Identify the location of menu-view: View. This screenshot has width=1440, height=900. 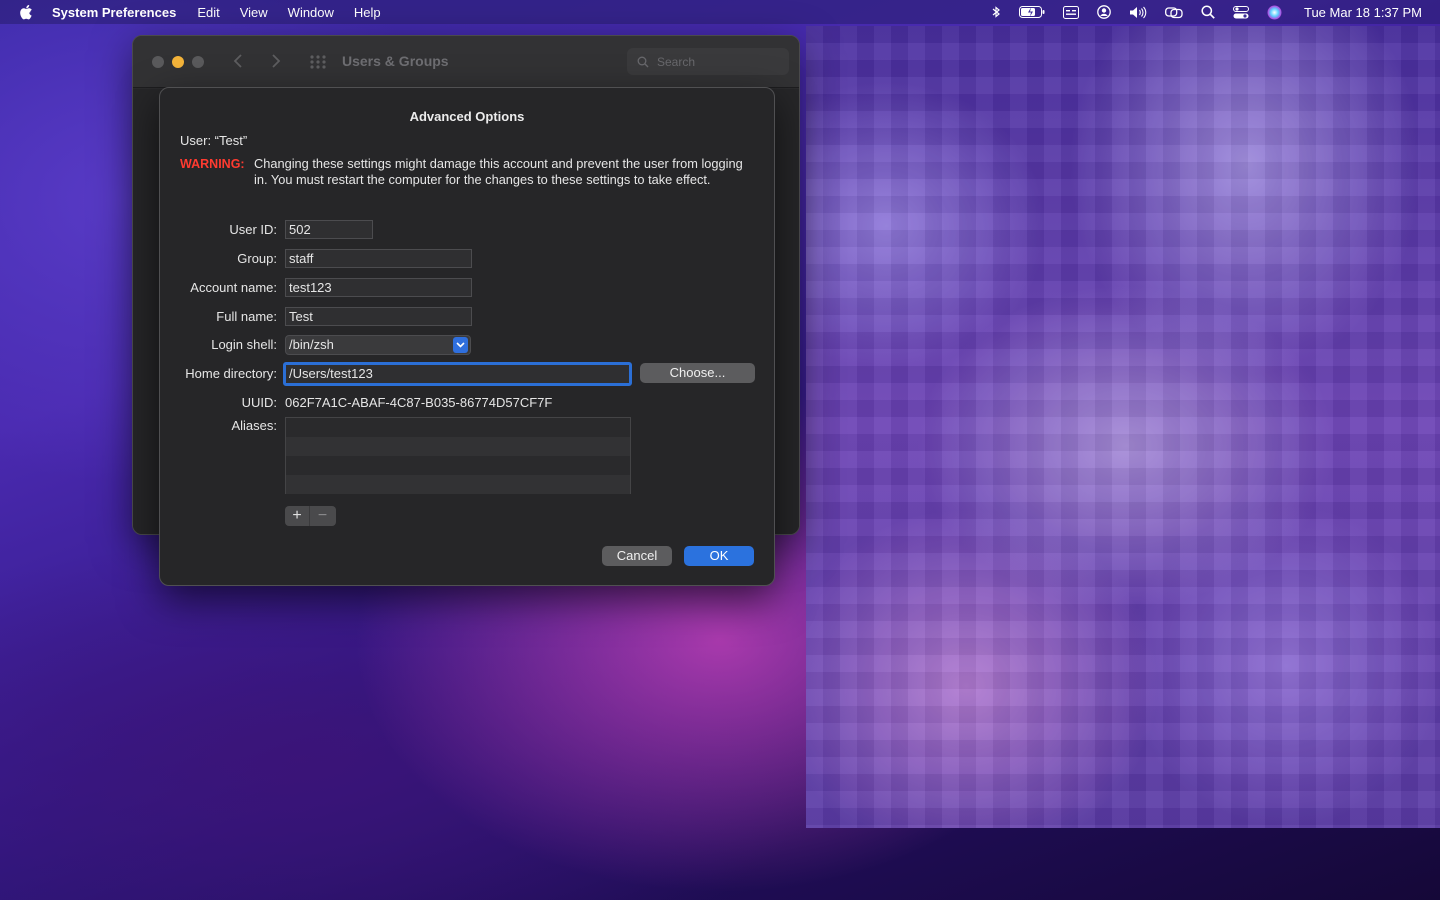
(254, 12).